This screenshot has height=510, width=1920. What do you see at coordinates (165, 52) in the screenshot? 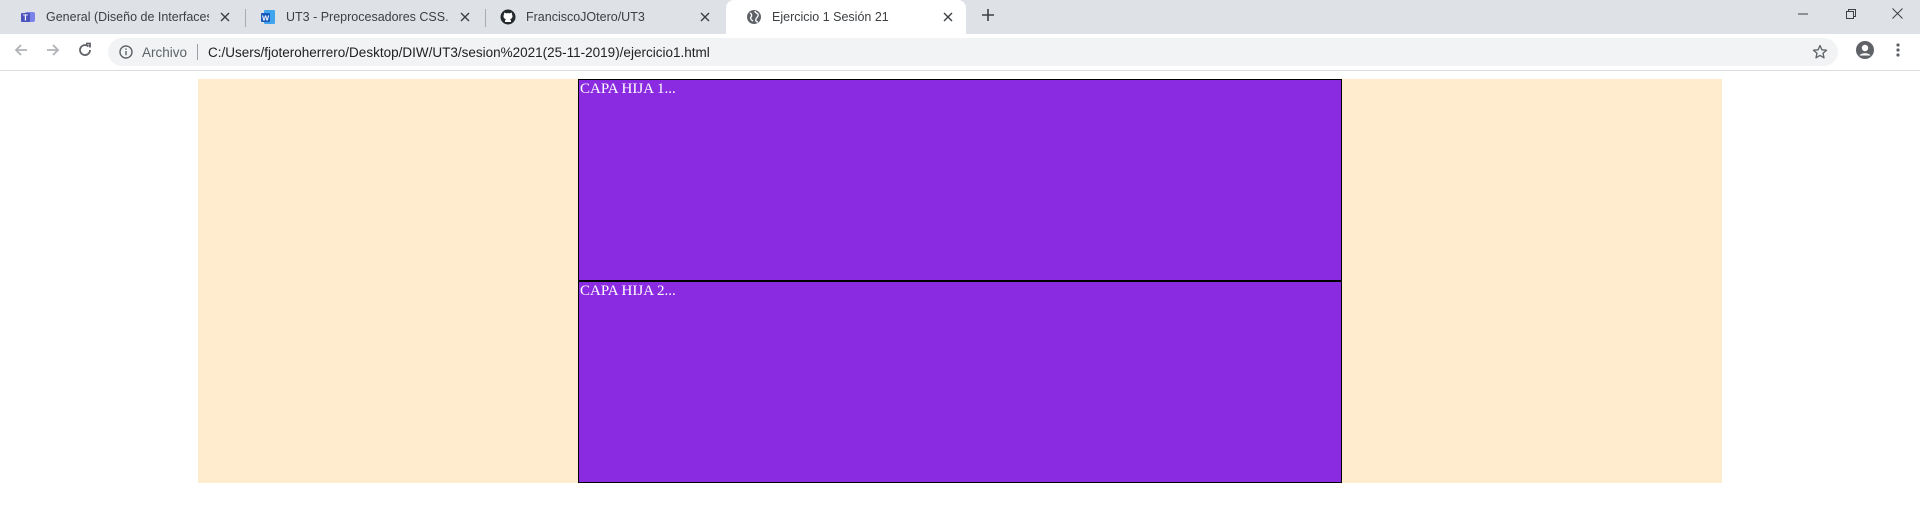
I see `url-scheme-label: Archivo` at bounding box center [165, 52].